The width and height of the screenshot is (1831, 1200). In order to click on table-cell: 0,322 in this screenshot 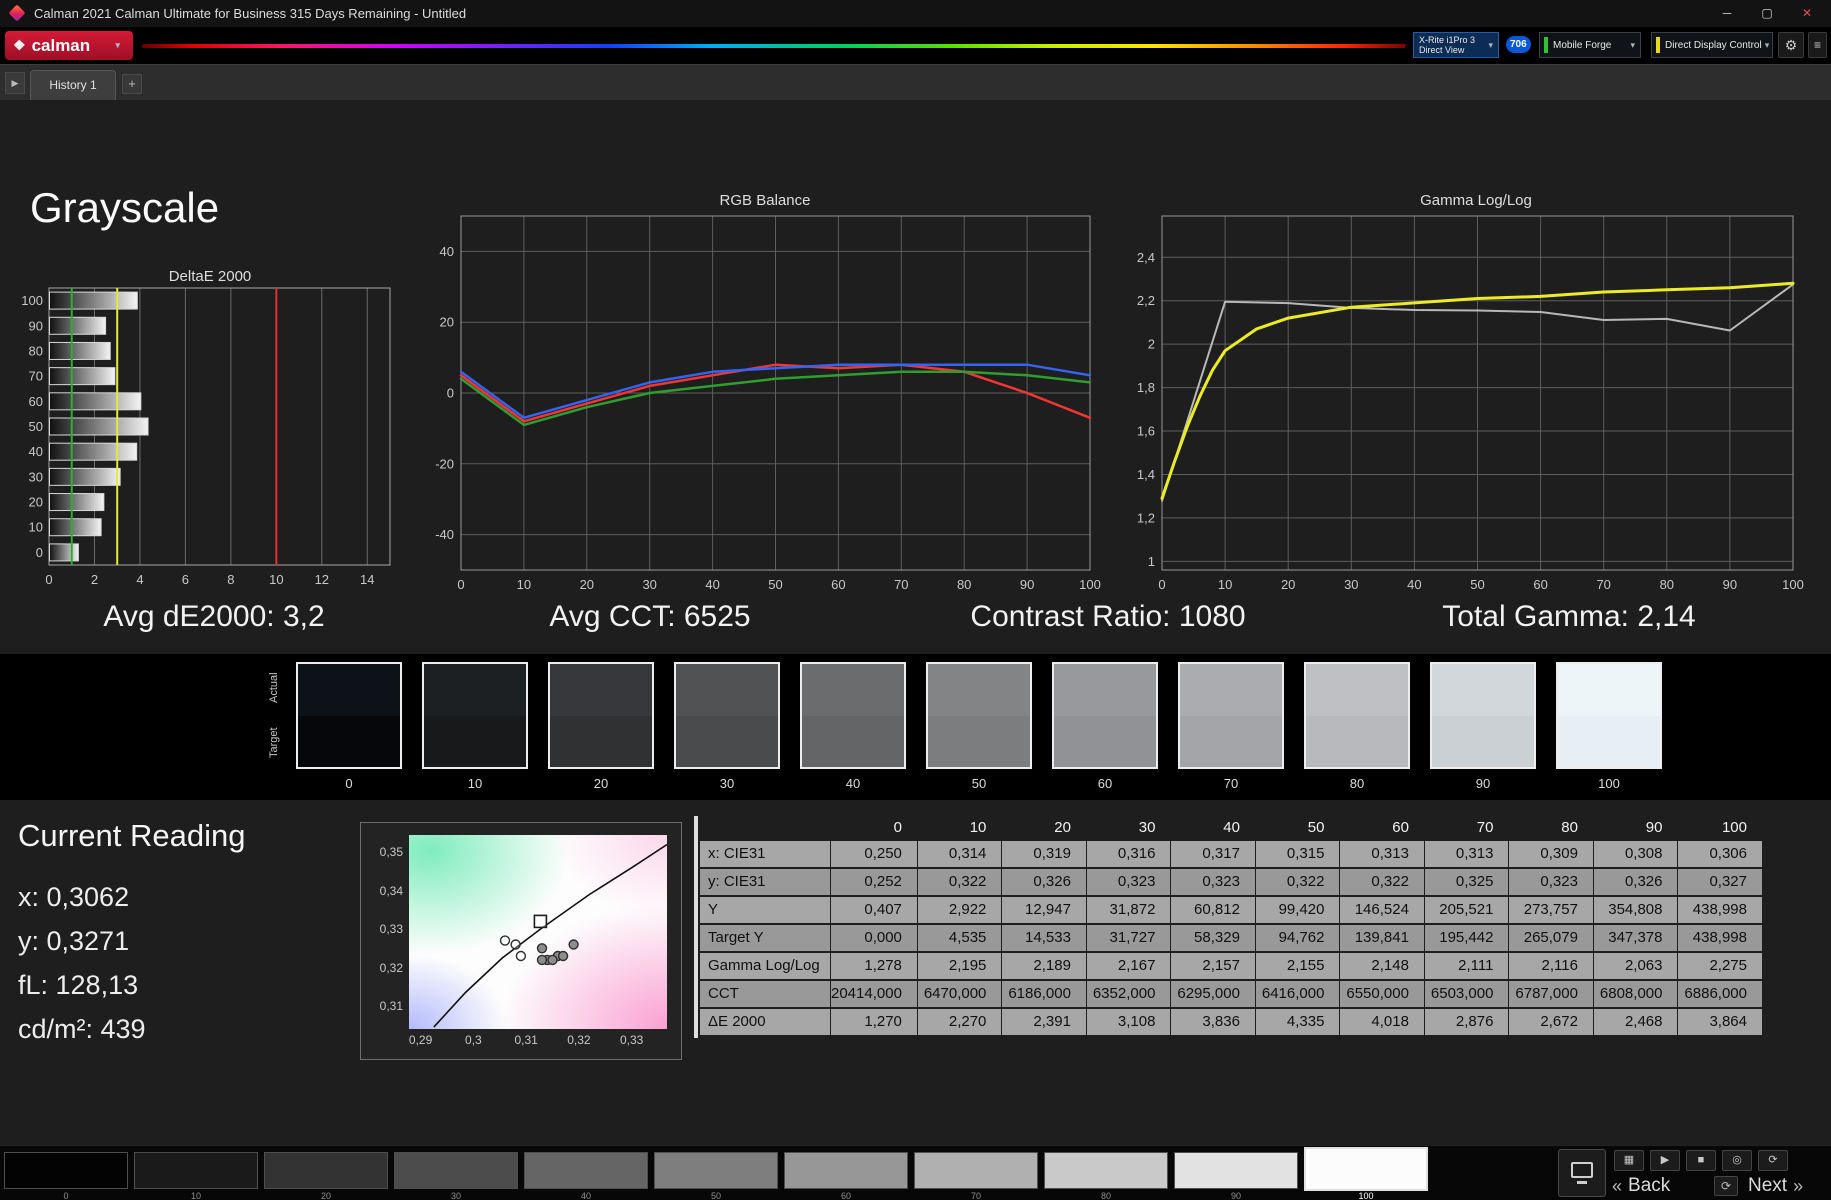, I will do `click(1382, 882)`.